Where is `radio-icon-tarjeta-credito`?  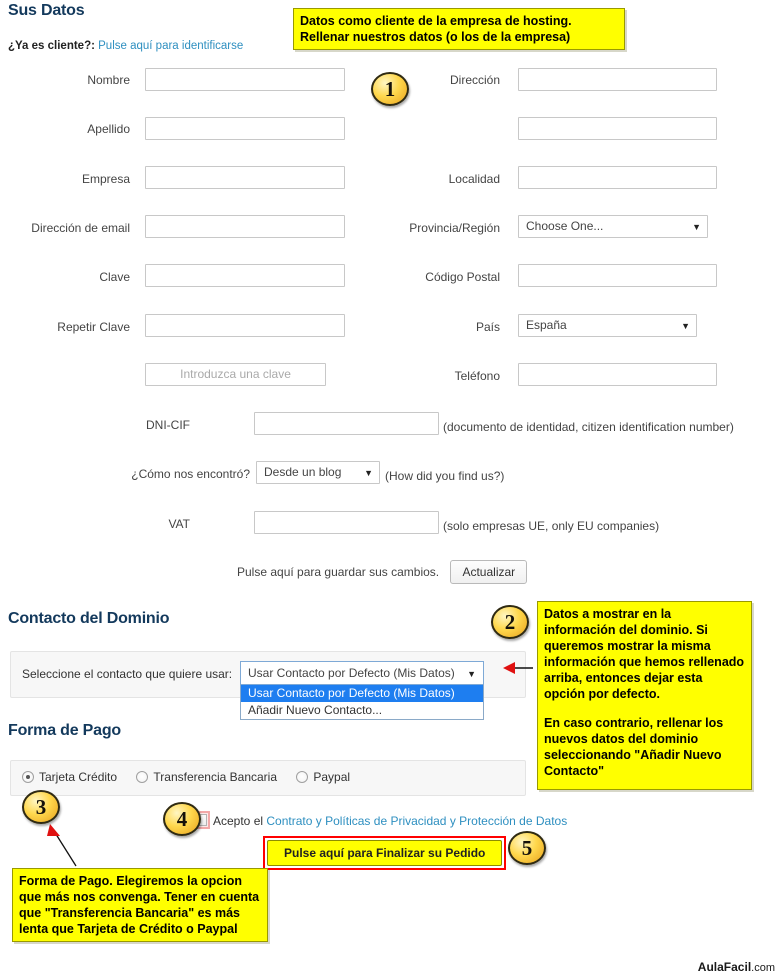 radio-icon-tarjeta-credito is located at coordinates (28, 777).